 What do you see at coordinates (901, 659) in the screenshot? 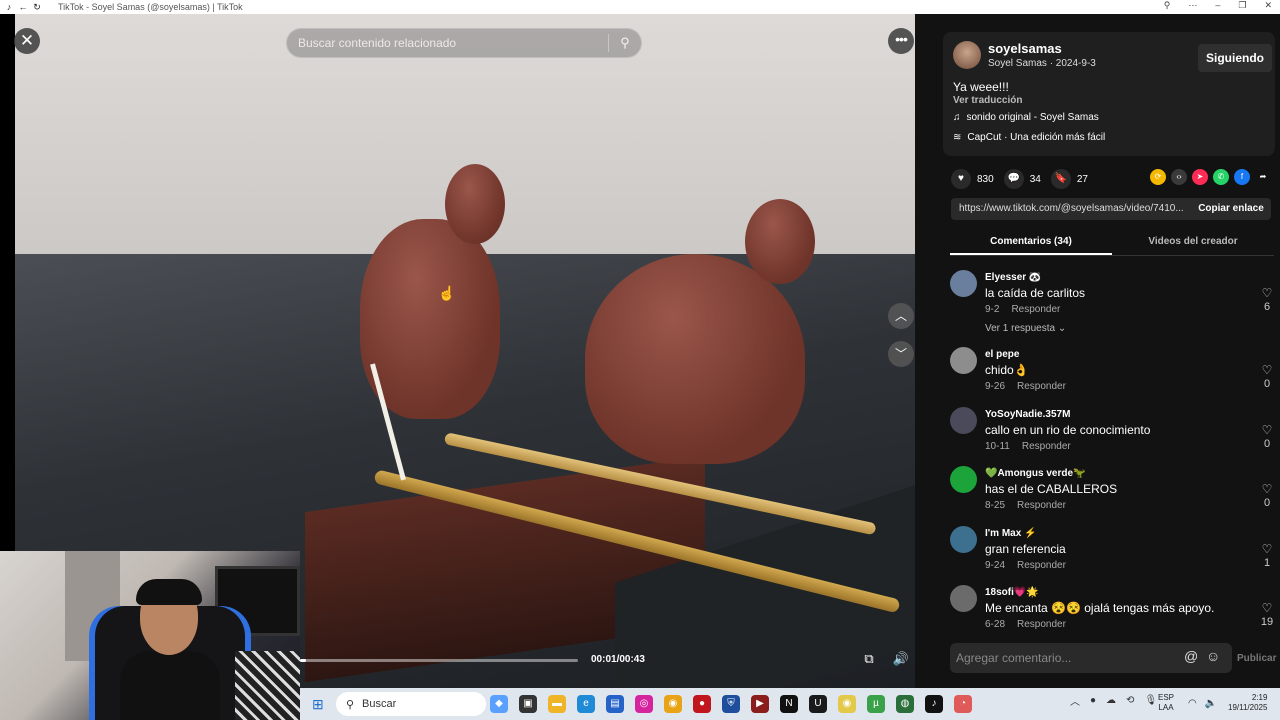
I see `volume-icon: 🔊` at bounding box center [901, 659].